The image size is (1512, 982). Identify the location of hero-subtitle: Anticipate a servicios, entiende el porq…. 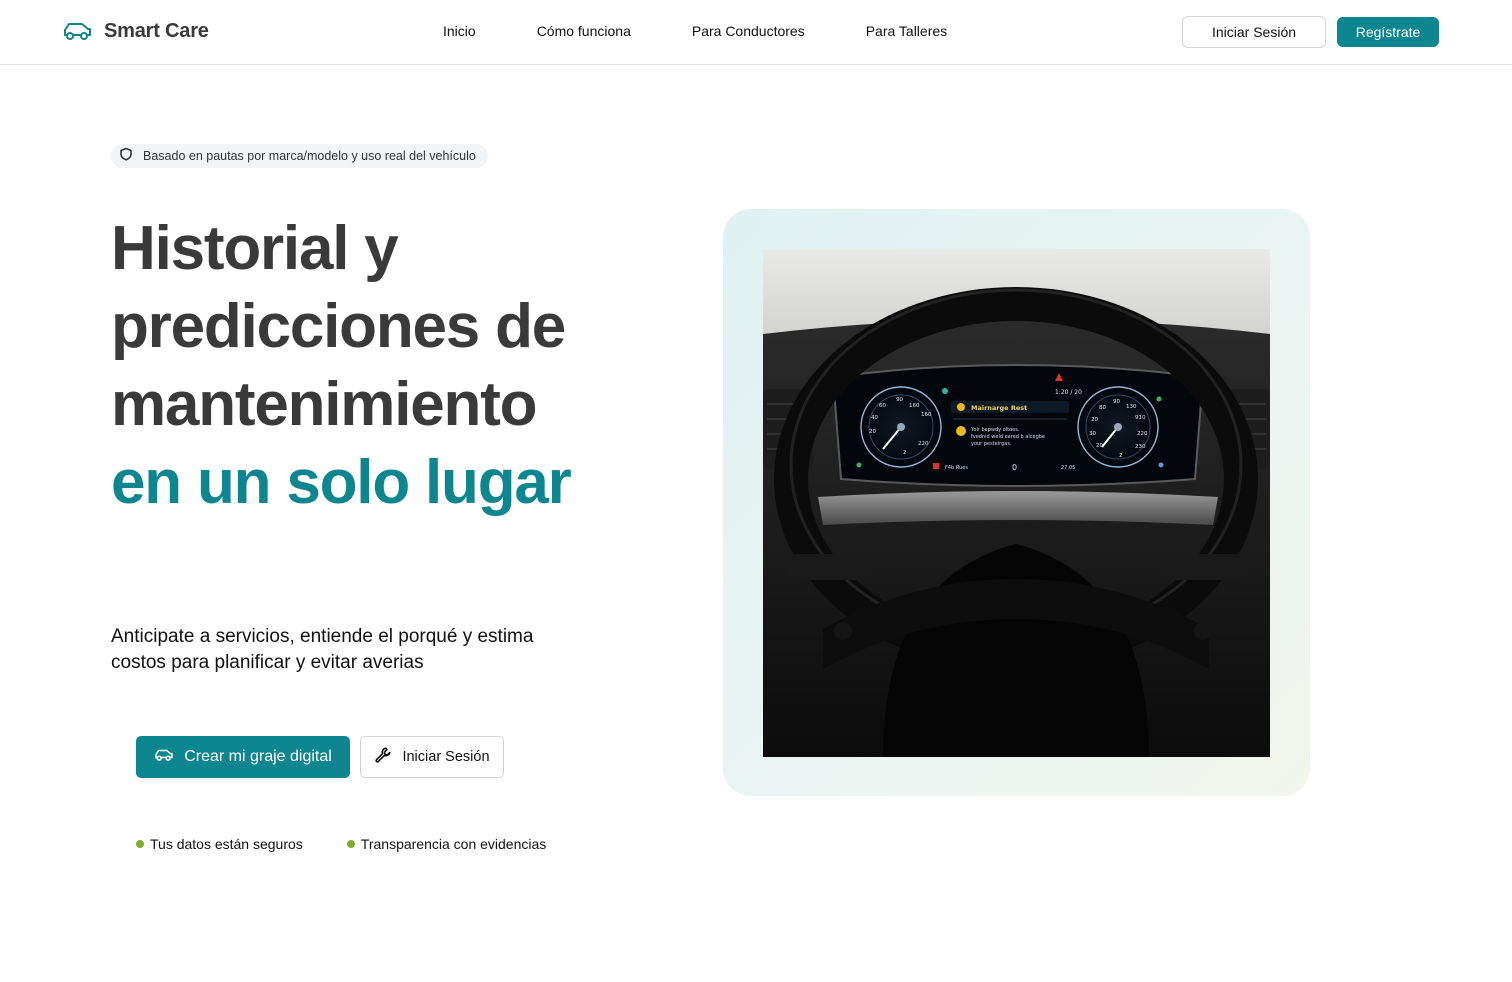
(322, 649).